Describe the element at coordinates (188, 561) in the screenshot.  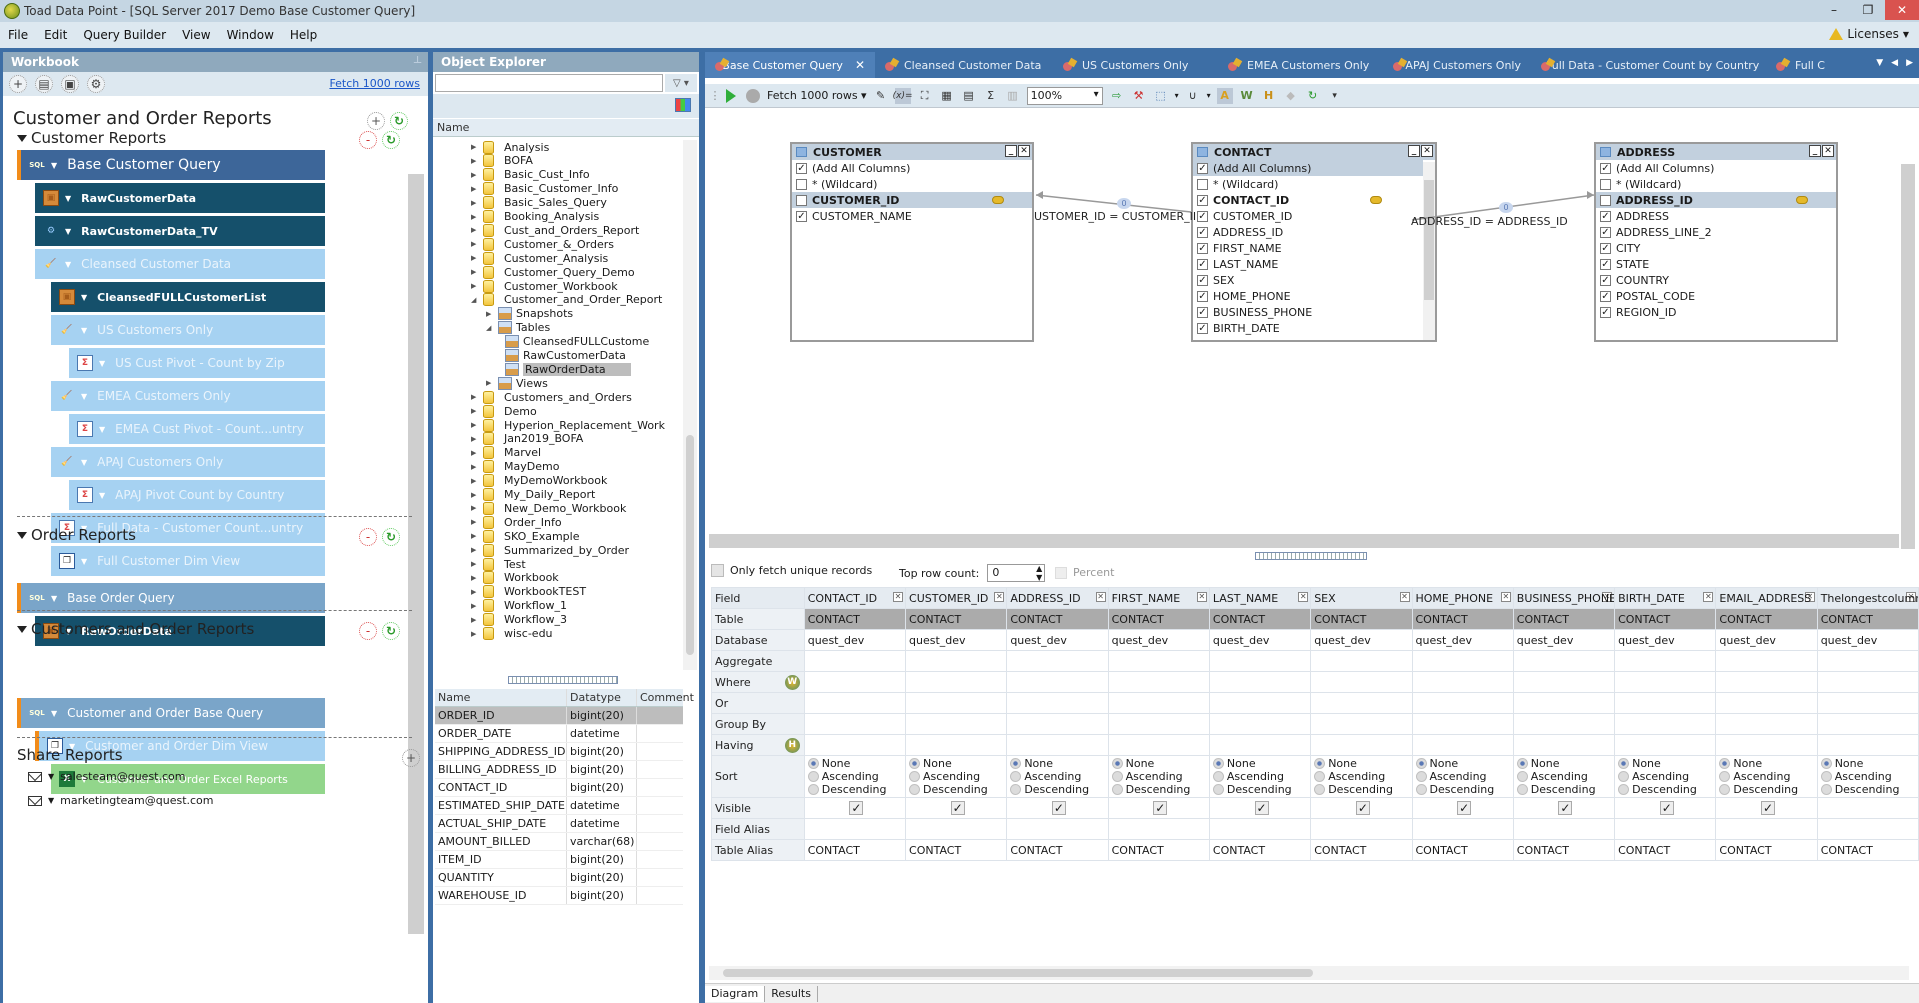
I see `workbook-node: ❐ ▼ Full Customer Dim View` at that location.